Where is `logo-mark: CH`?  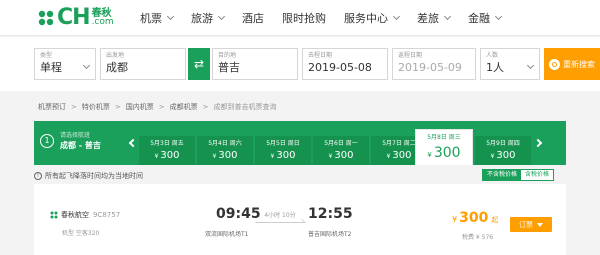
logo-mark: CH is located at coordinates (74, 17).